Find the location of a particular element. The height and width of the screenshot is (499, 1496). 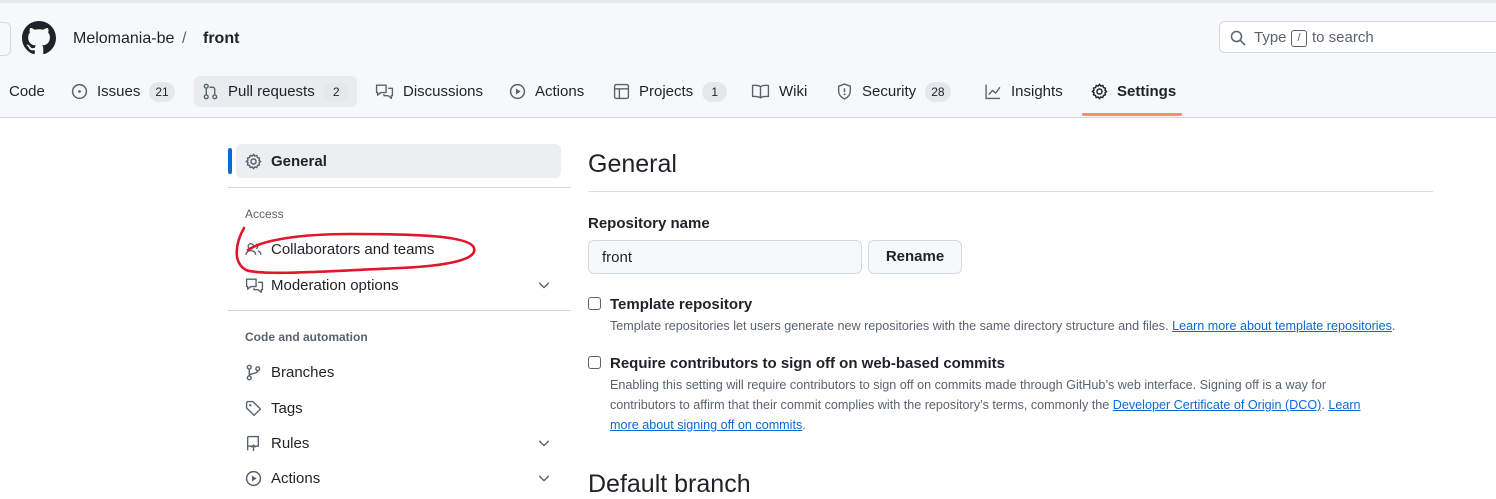

pull-requests-counter: 2 is located at coordinates (336, 91).